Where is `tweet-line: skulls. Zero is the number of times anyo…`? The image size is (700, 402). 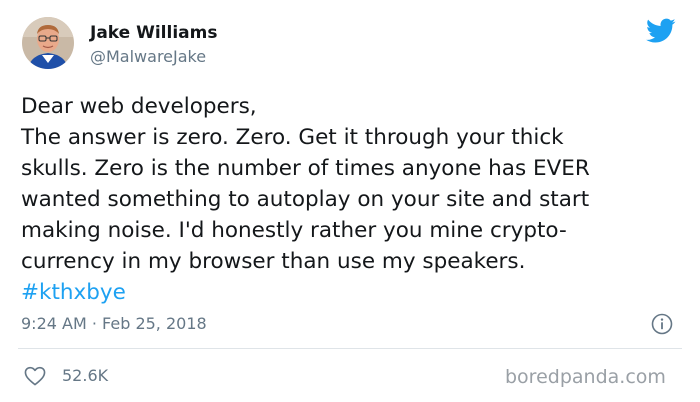
tweet-line: skulls. Zero is the number of times anyo… is located at coordinates (305, 168).